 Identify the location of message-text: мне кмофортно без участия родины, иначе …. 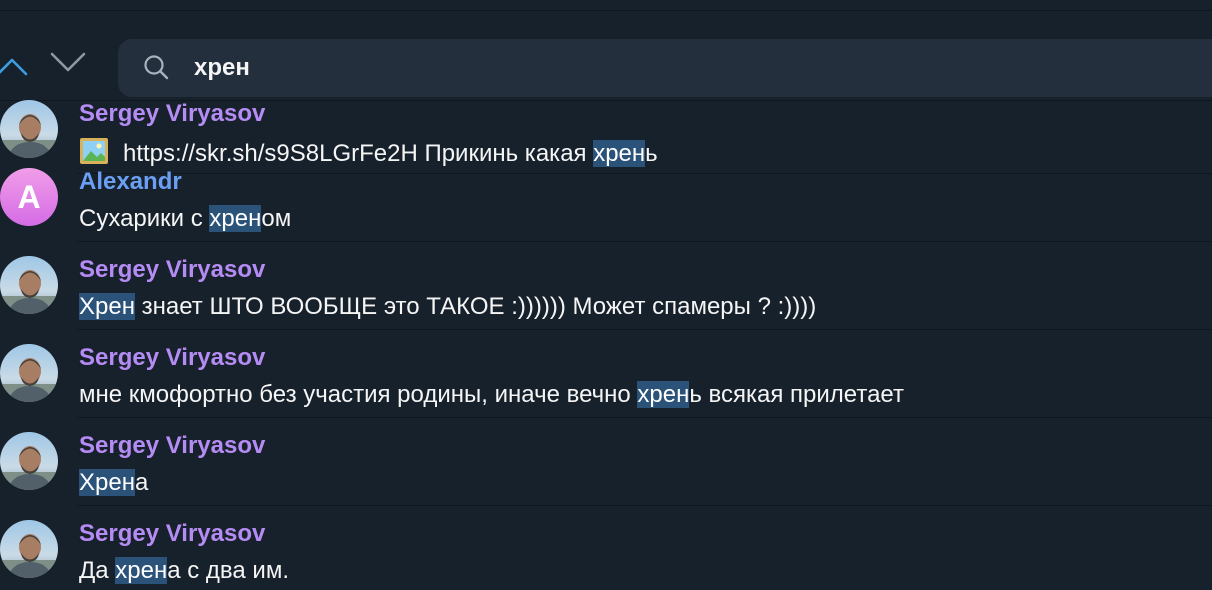
(491, 395).